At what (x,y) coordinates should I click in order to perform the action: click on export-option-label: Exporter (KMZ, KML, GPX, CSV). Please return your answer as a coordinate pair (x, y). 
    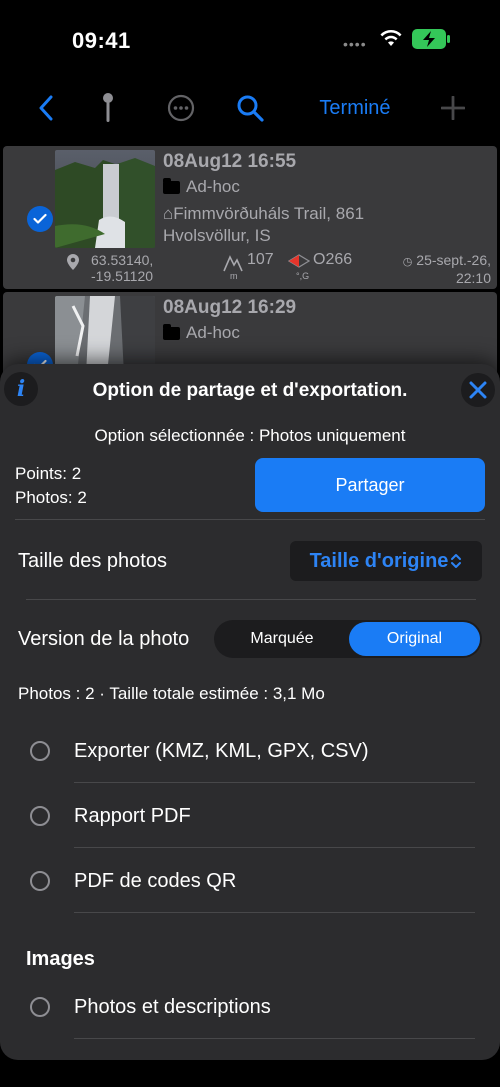
    Looking at the image, I should click on (221, 751).